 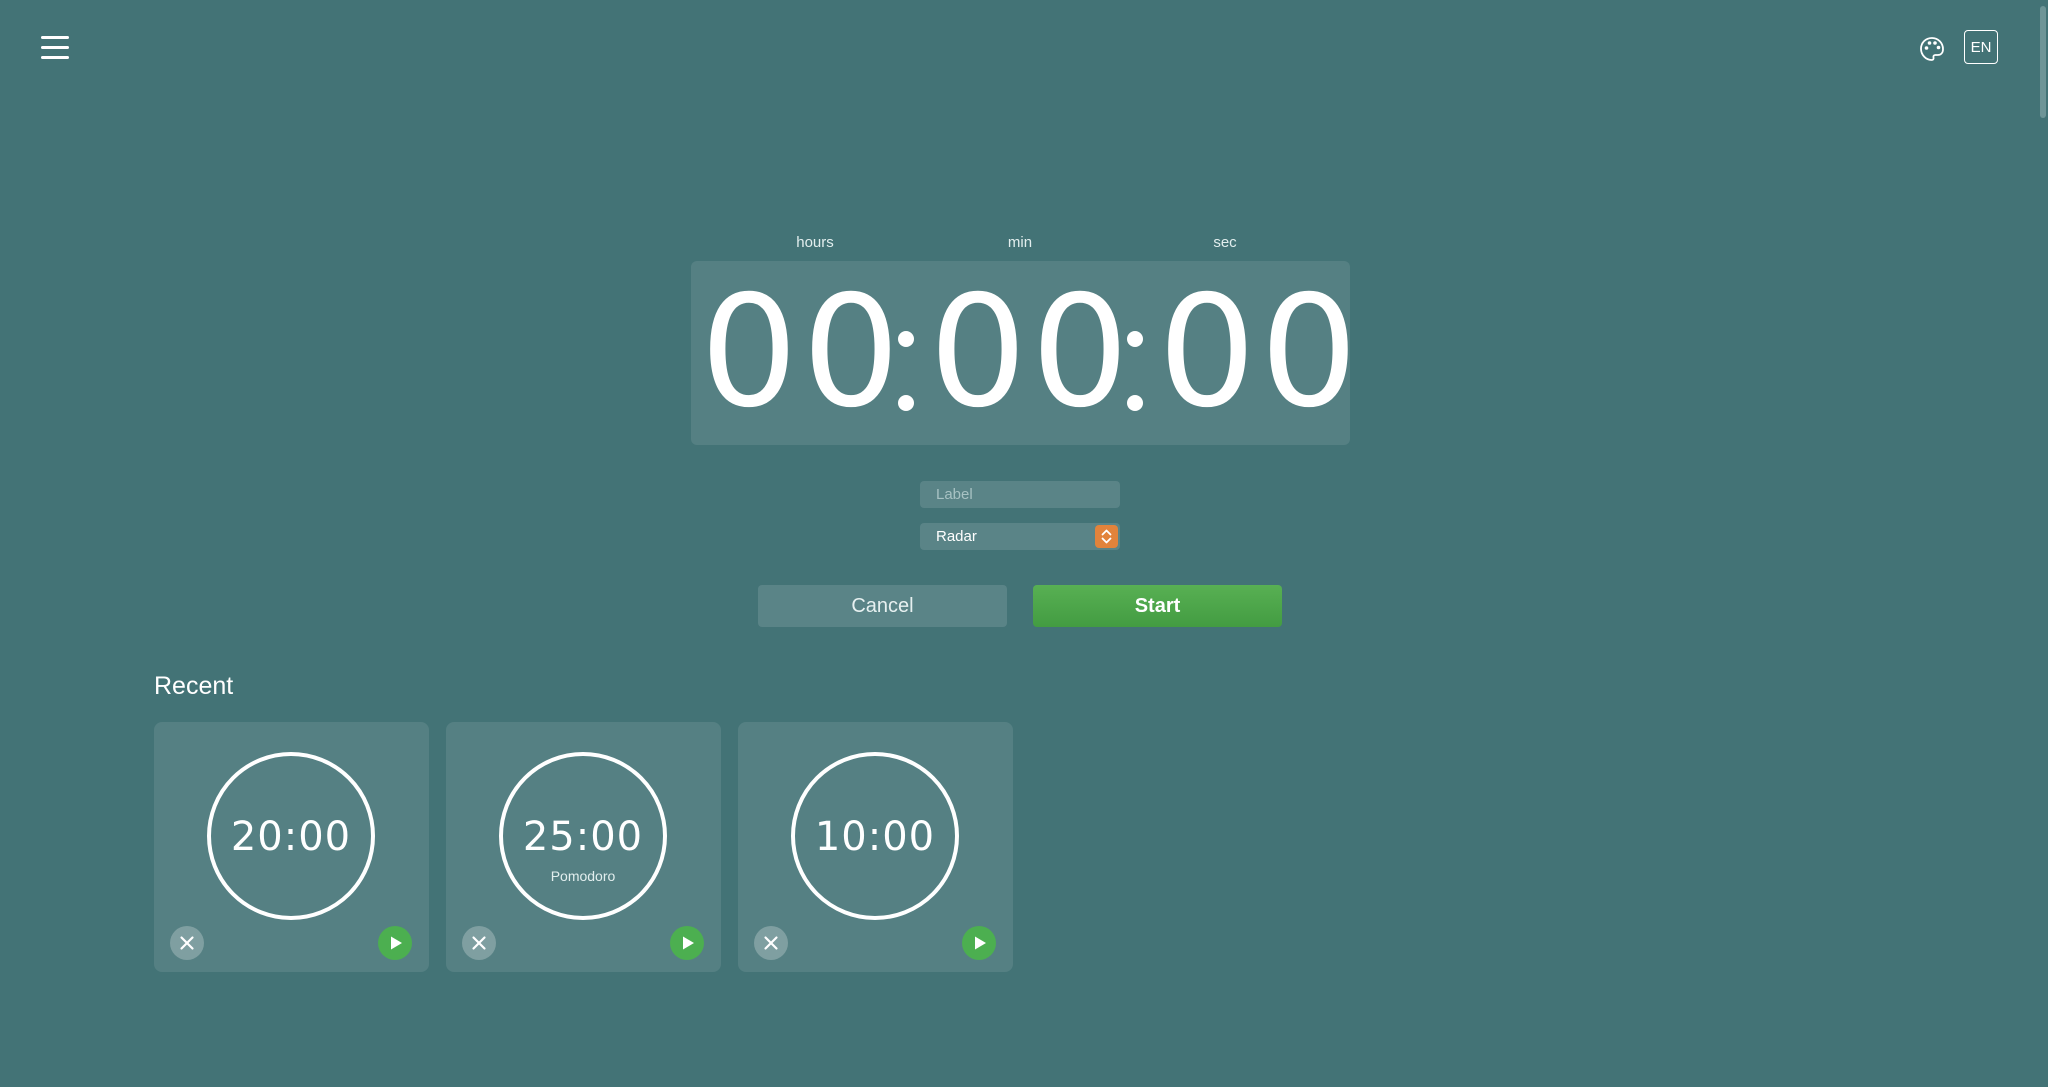 What do you see at coordinates (1020, 494) in the screenshot?
I see `label-input` at bounding box center [1020, 494].